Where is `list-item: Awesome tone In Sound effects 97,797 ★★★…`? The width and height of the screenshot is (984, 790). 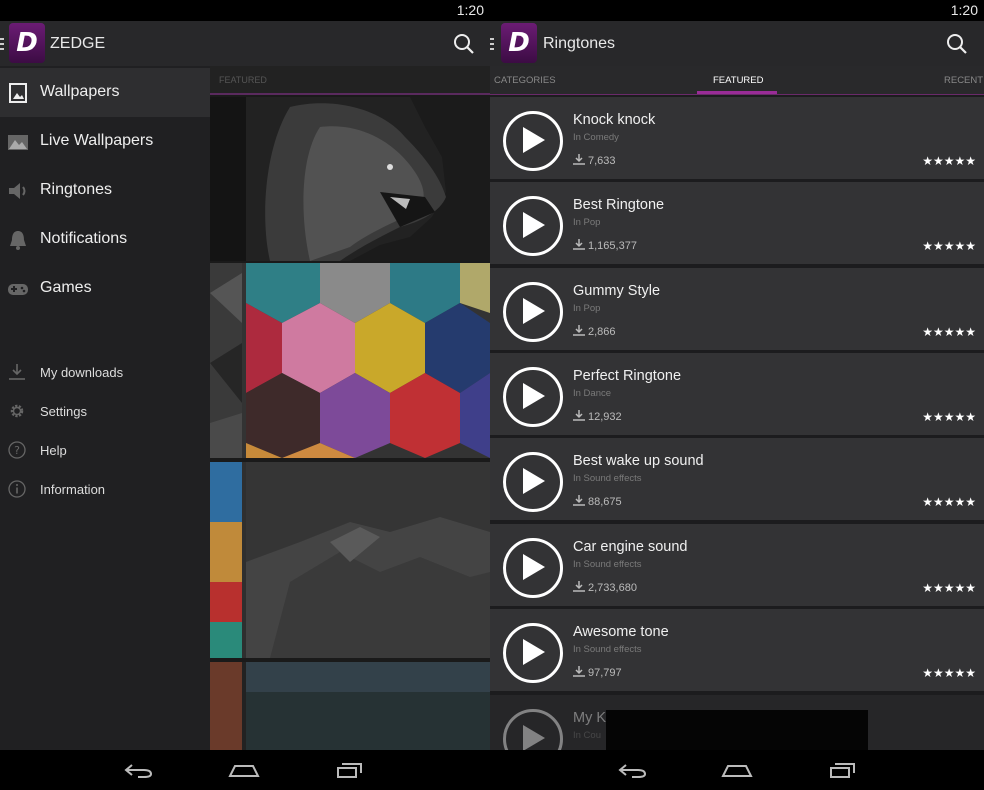
list-item: Awesome tone In Sound effects 97,797 ★★★… is located at coordinates (737, 651).